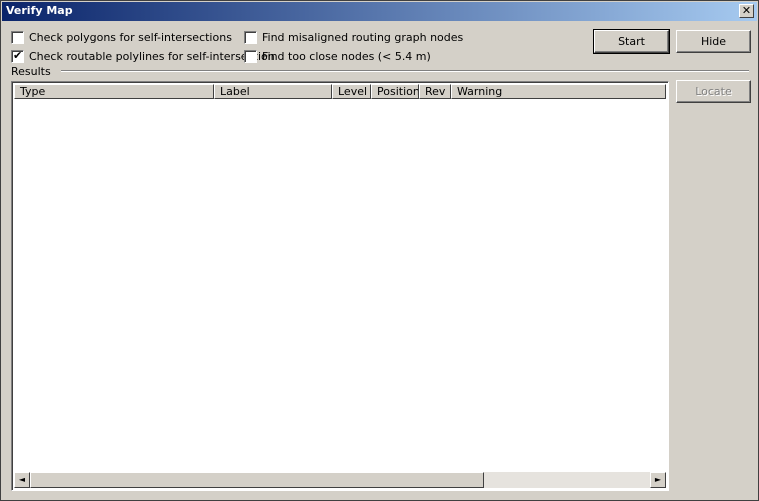 This screenshot has height=501, width=759. What do you see at coordinates (558, 91) in the screenshot?
I see `column-warning: Warning` at bounding box center [558, 91].